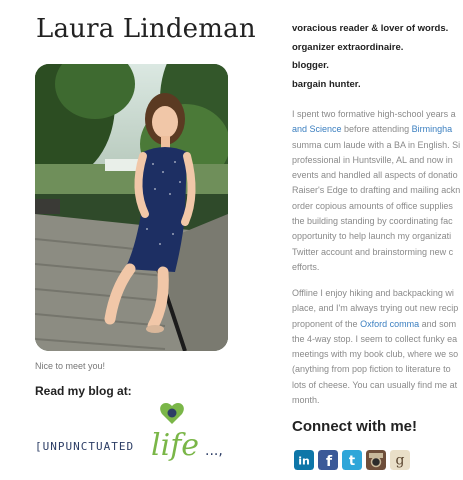  What do you see at coordinates (372, 205) in the screenshot?
I see `bio-line: order copious amounts of office supplies` at bounding box center [372, 205].